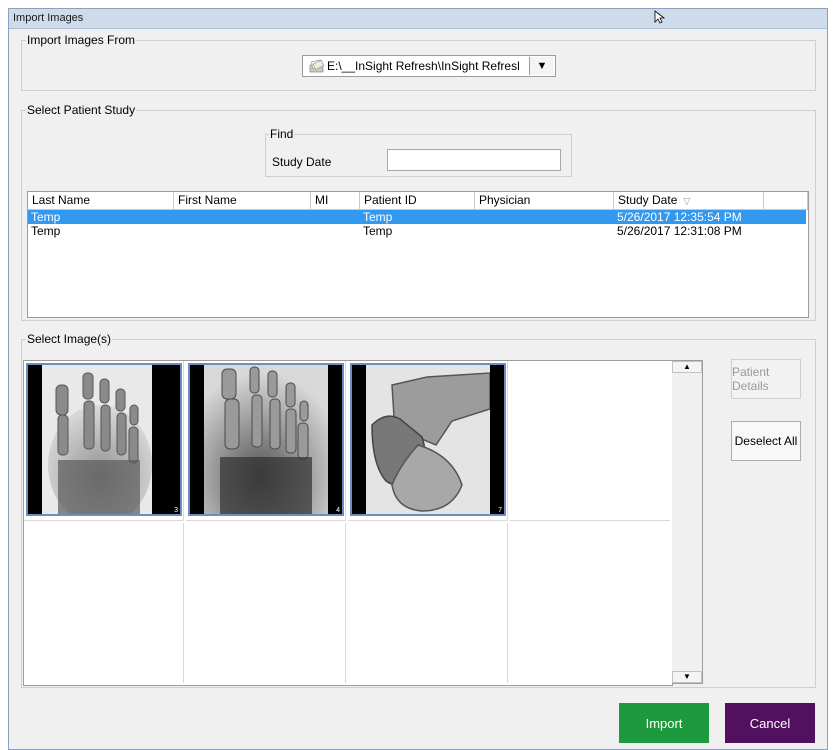  What do you see at coordinates (417, 231) in the screenshot?
I see `table-row: Temp Temp 5/26/2017 12:31:08 PM` at bounding box center [417, 231].